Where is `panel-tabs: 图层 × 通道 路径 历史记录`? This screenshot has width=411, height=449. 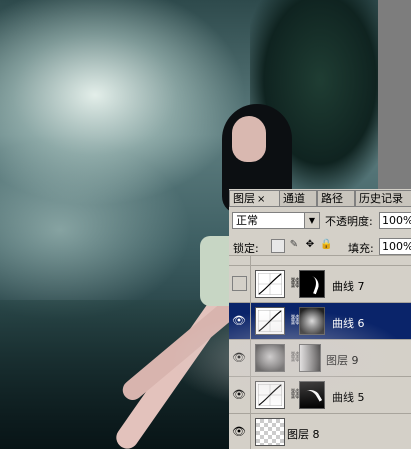 panel-tabs: 图层 × 通道 路径 历史记录 is located at coordinates (320, 198).